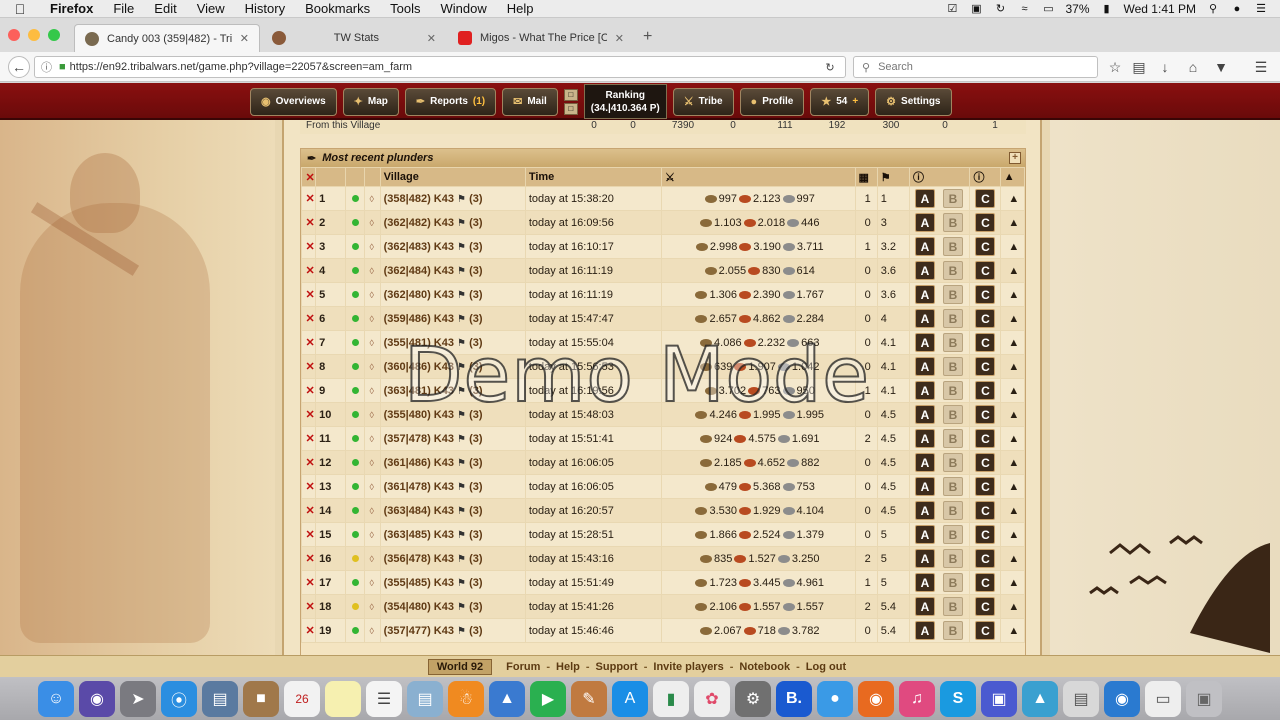 The width and height of the screenshot is (1280, 720). What do you see at coordinates (1040, 698) in the screenshot?
I see `google-drive-icon: ▲` at bounding box center [1040, 698].